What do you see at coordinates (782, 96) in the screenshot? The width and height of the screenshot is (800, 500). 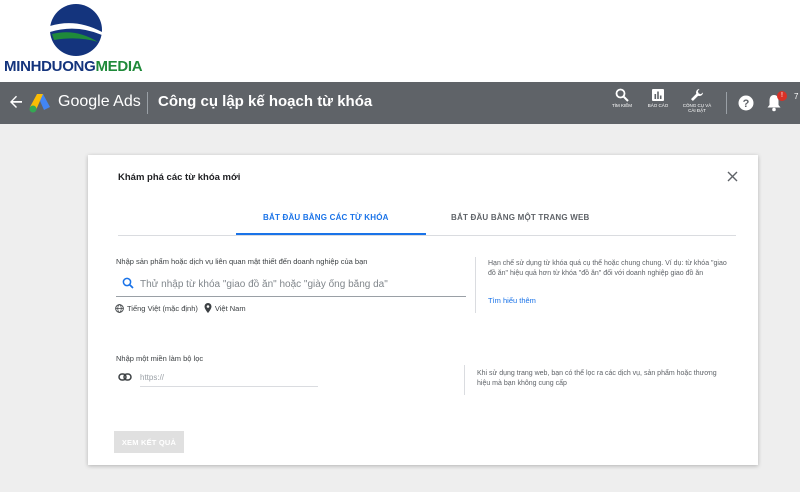 I see `notification-badge: !` at bounding box center [782, 96].